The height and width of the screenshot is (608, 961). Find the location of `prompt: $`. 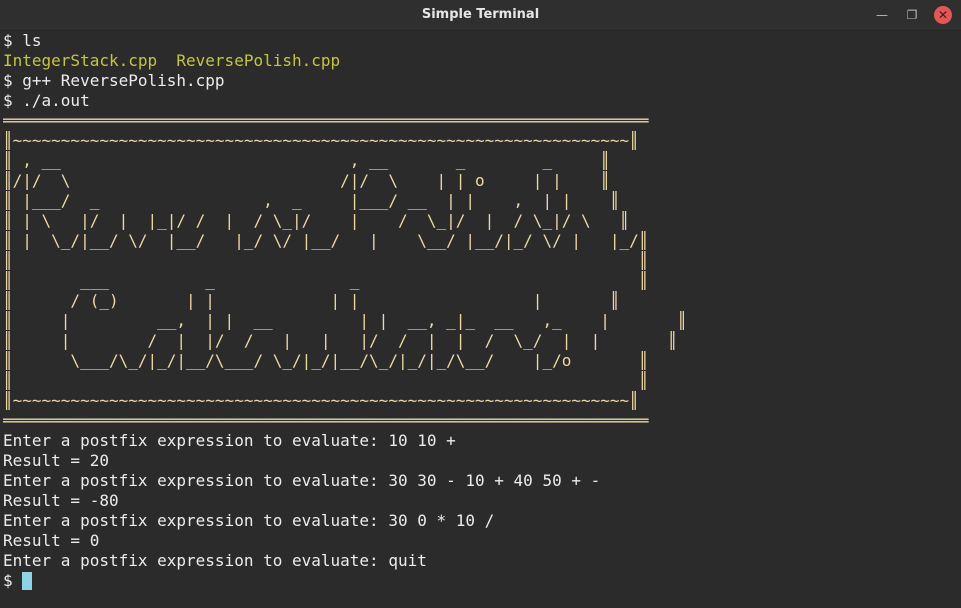

prompt: $ is located at coordinates (8, 580).